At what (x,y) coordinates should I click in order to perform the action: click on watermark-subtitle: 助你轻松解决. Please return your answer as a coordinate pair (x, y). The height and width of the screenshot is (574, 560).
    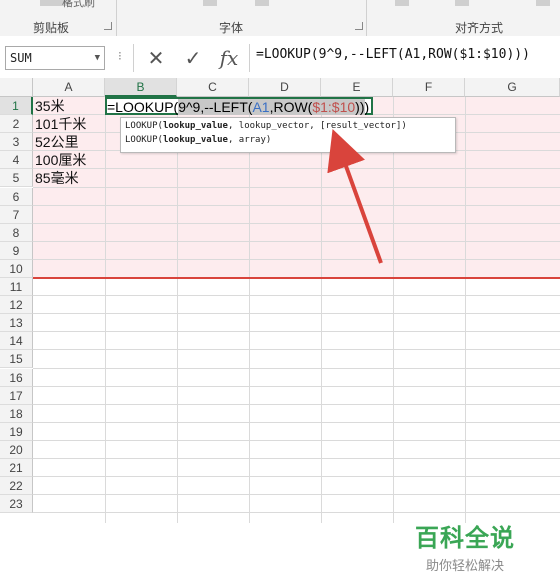
    Looking at the image, I should click on (464, 566).